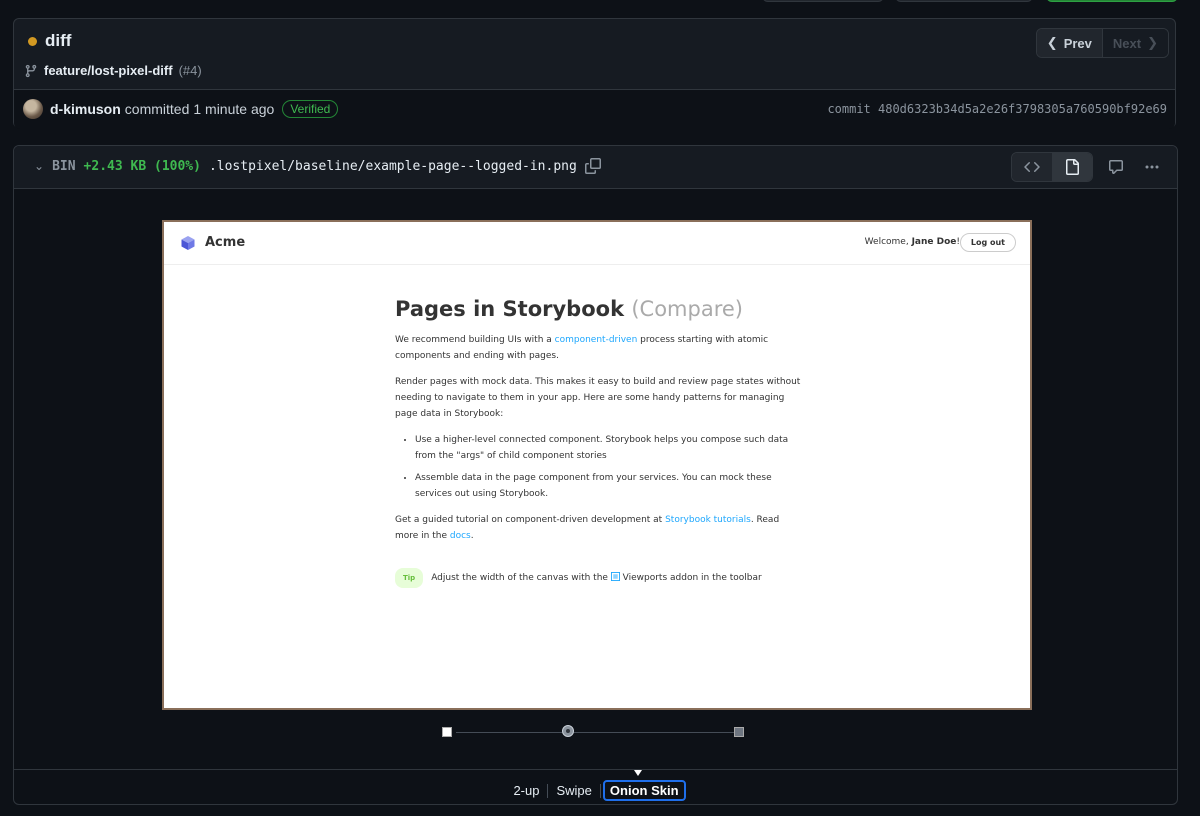 This screenshot has height=816, width=1200. I want to click on kebab-horizontal-icon, so click(1152, 167).